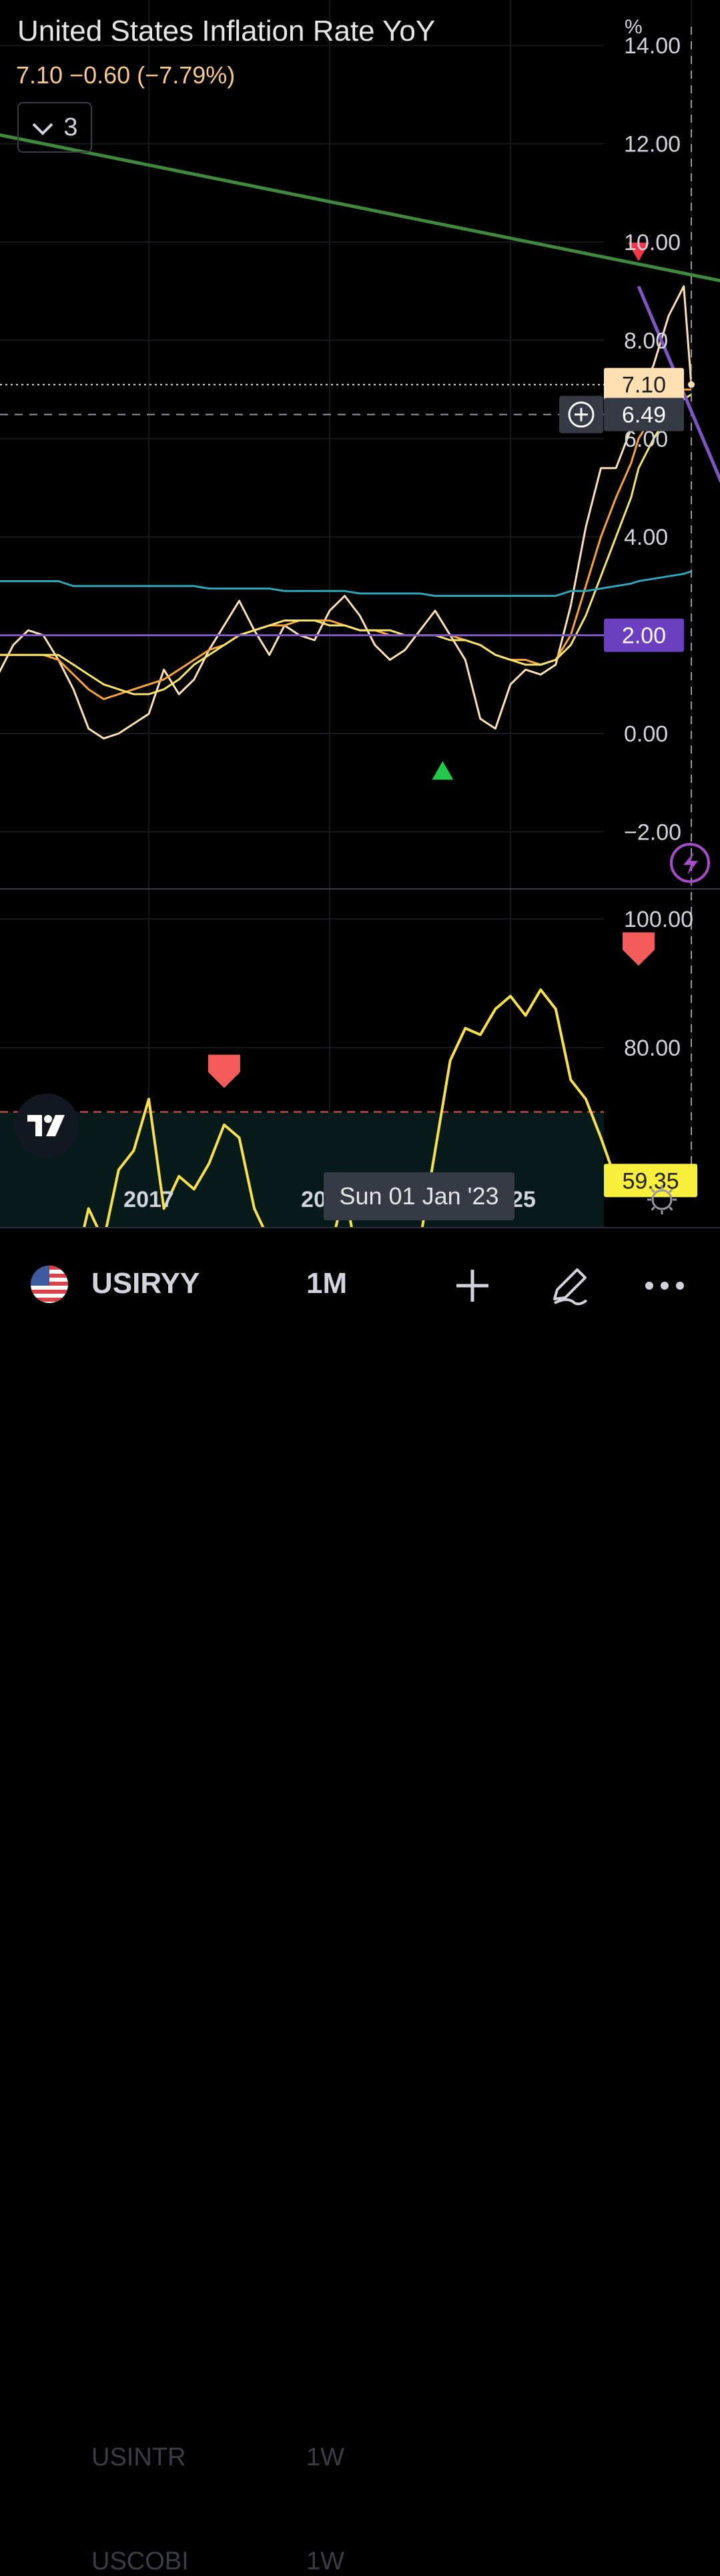 The height and width of the screenshot is (2576, 720). Describe the element at coordinates (652, 144) in the screenshot. I see `price-tick-label: 12.00` at that location.